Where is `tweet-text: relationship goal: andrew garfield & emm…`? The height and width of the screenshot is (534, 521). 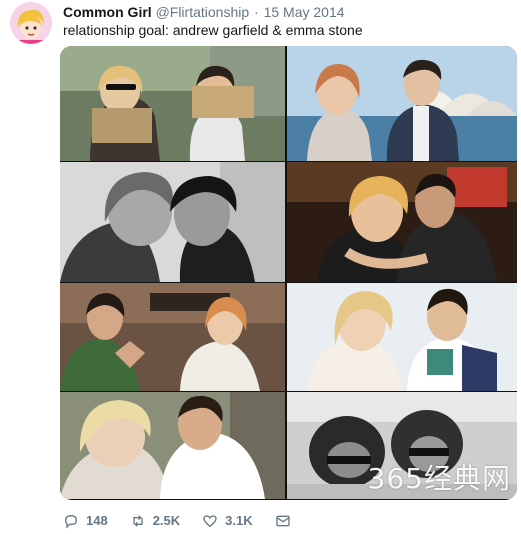
tweet-text: relationship goal: andrew garfield & emm… is located at coordinates (213, 30).